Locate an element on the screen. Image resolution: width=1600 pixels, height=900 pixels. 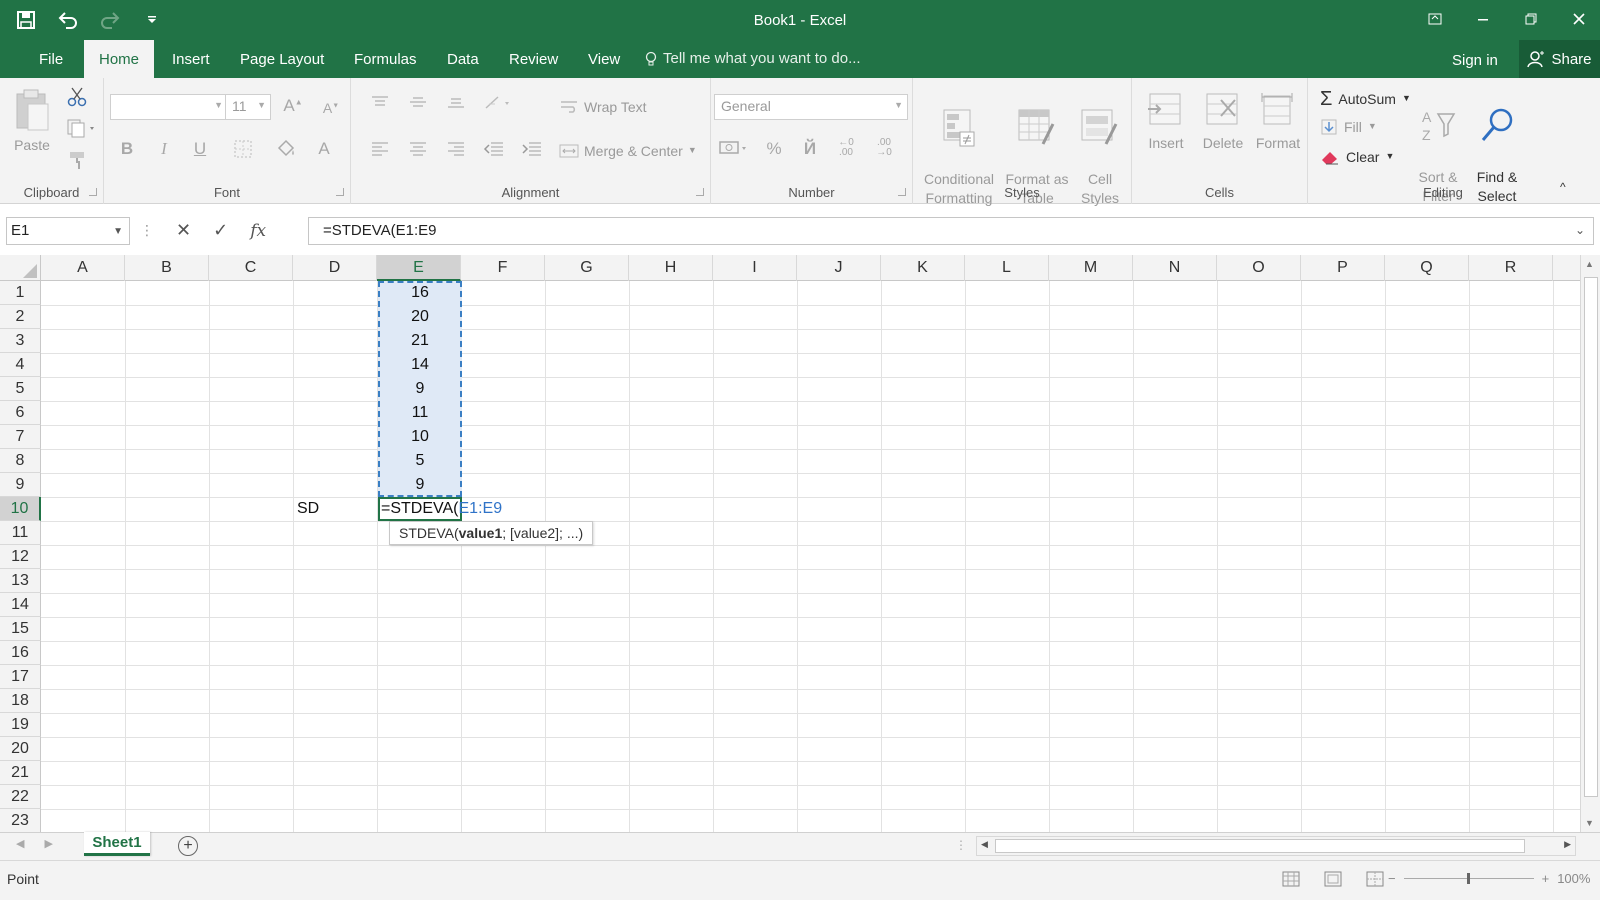
row-header: 3 is located at coordinates (20, 341).